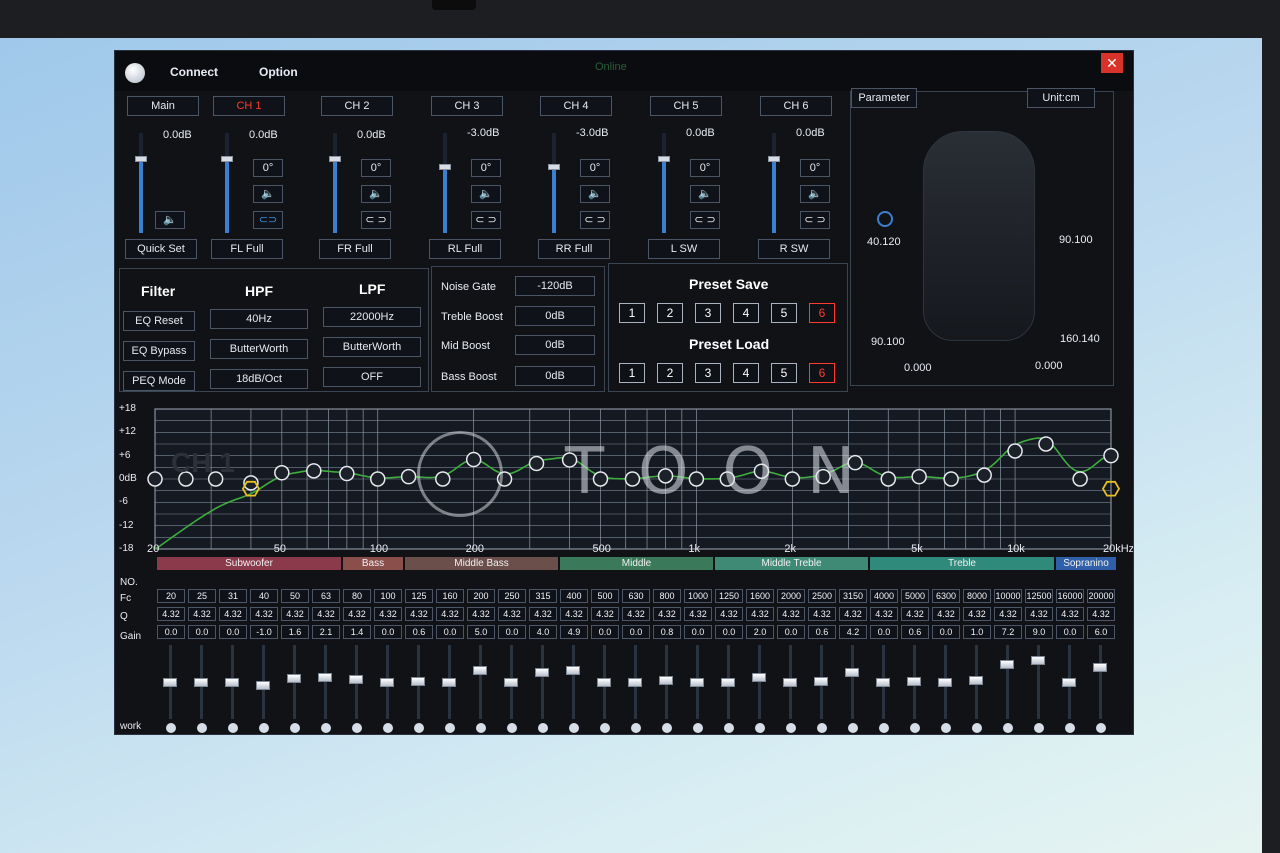 This screenshot has width=1280, height=853. Describe the element at coordinates (791, 596) in the screenshot. I see `fc-cell: 2000` at that location.